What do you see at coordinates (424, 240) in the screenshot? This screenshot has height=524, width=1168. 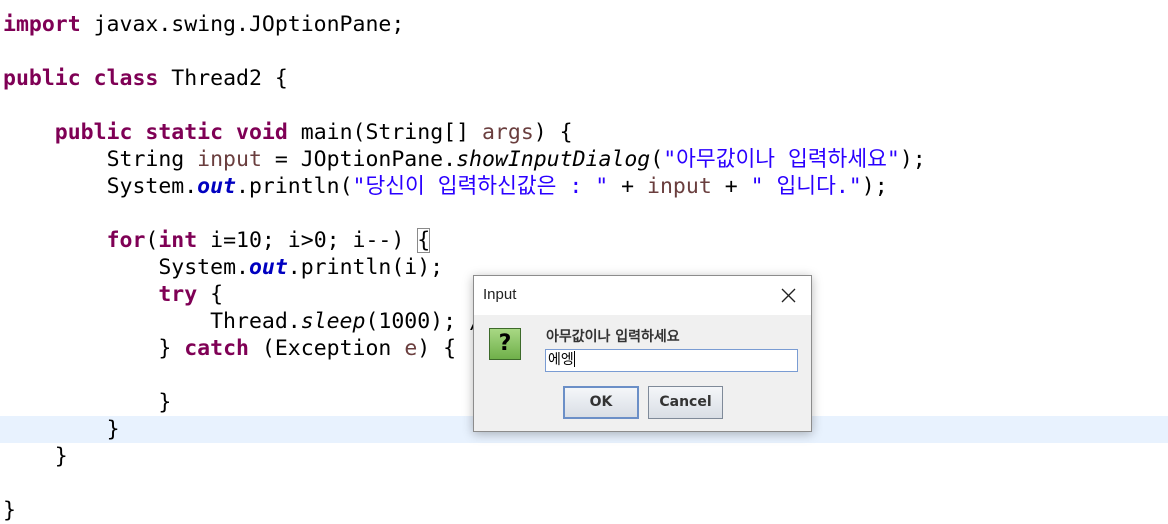 I see `matching-brace: {` at bounding box center [424, 240].